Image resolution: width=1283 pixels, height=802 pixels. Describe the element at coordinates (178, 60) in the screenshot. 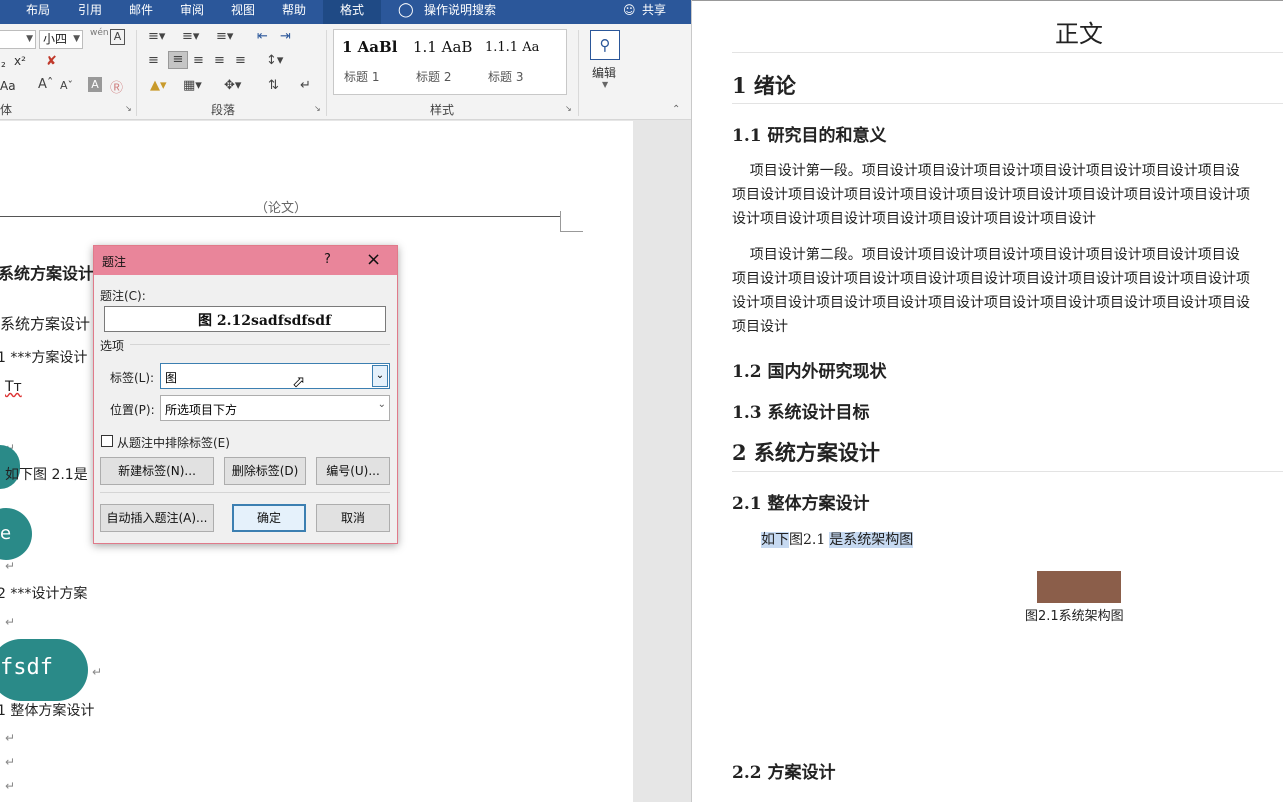

I see `align-center-icon: ≡` at that location.